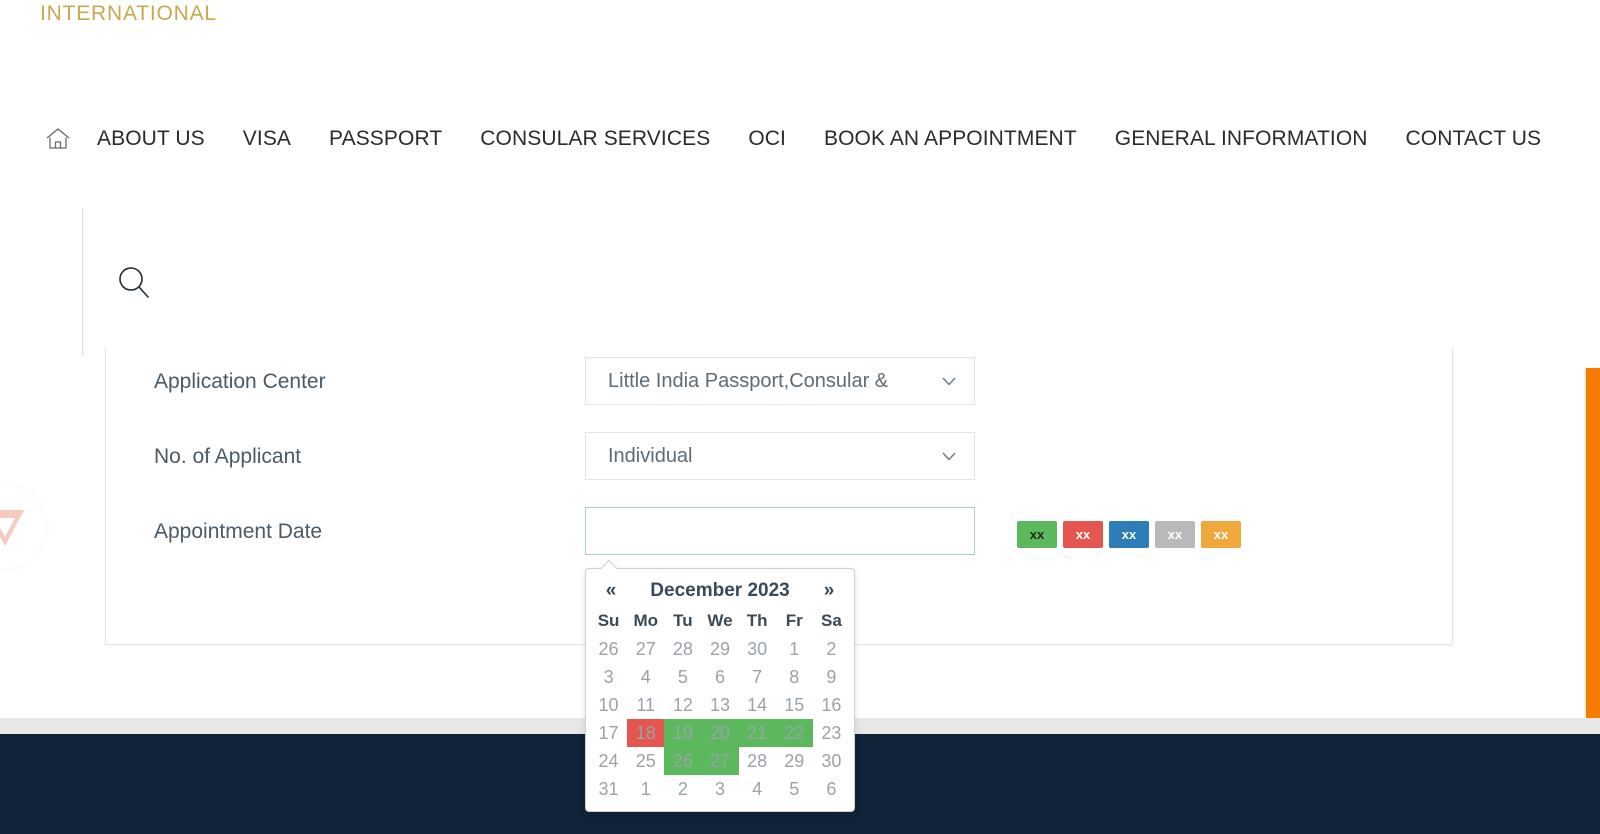  I want to click on nav-item-passport: PASSPORT, so click(385, 139).